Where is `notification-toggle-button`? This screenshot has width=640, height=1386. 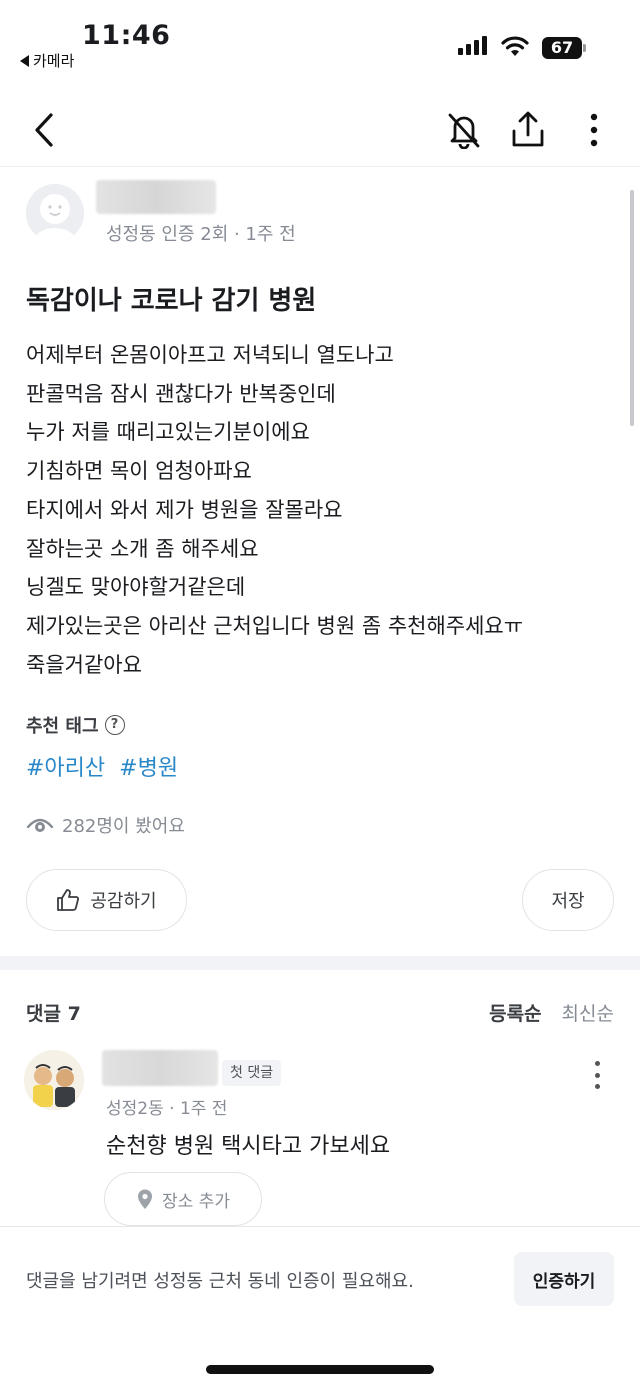
notification-toggle-button is located at coordinates (464, 130).